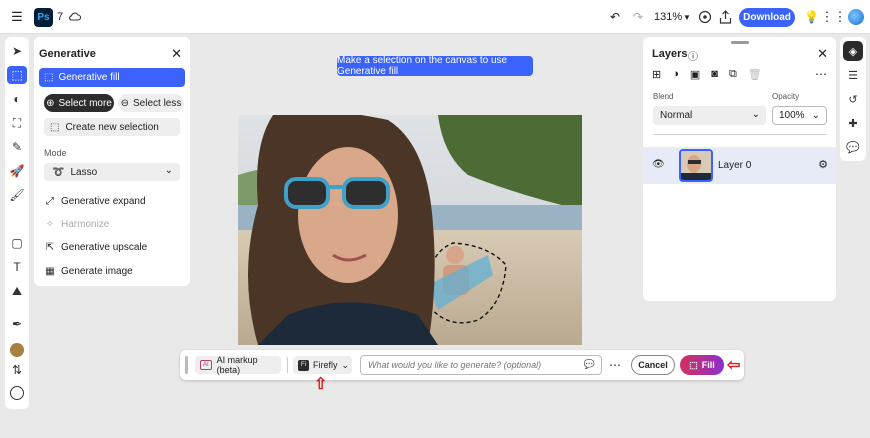 The width and height of the screenshot is (870, 438). Describe the element at coordinates (693, 364) in the screenshot. I see `fill-icon: ⬚` at that location.